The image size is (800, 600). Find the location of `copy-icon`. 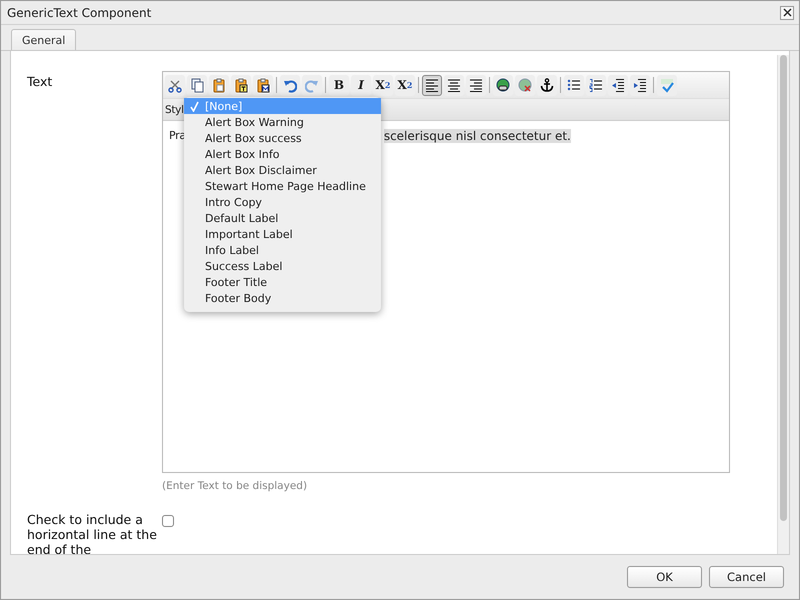

copy-icon is located at coordinates (197, 85).